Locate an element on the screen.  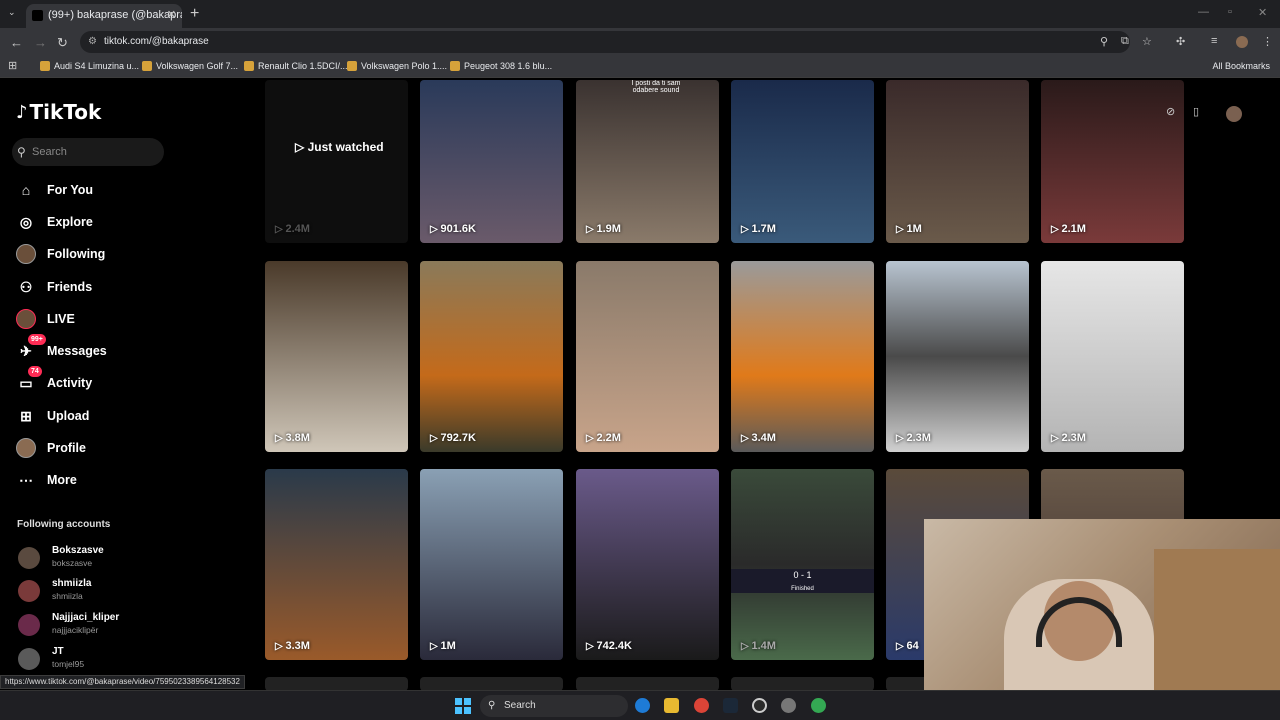
steam-icon is located at coordinates (730, 705).